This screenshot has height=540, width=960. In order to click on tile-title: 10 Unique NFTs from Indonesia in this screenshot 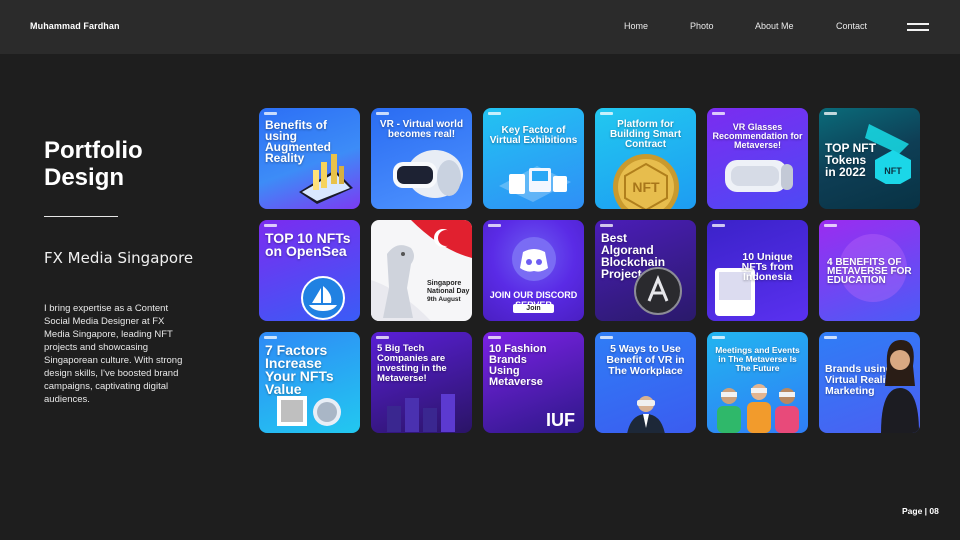, I will do `click(767, 267)`.